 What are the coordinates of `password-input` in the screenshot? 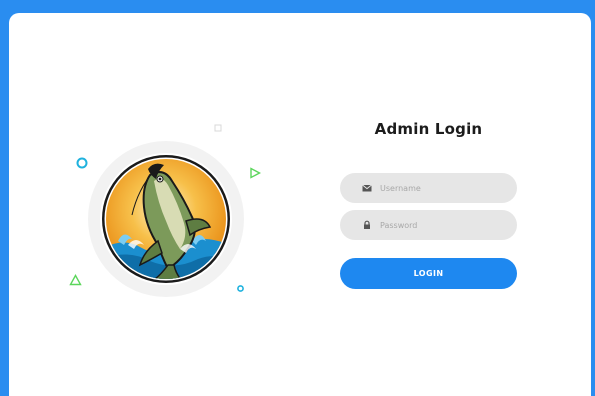 It's located at (442, 225).